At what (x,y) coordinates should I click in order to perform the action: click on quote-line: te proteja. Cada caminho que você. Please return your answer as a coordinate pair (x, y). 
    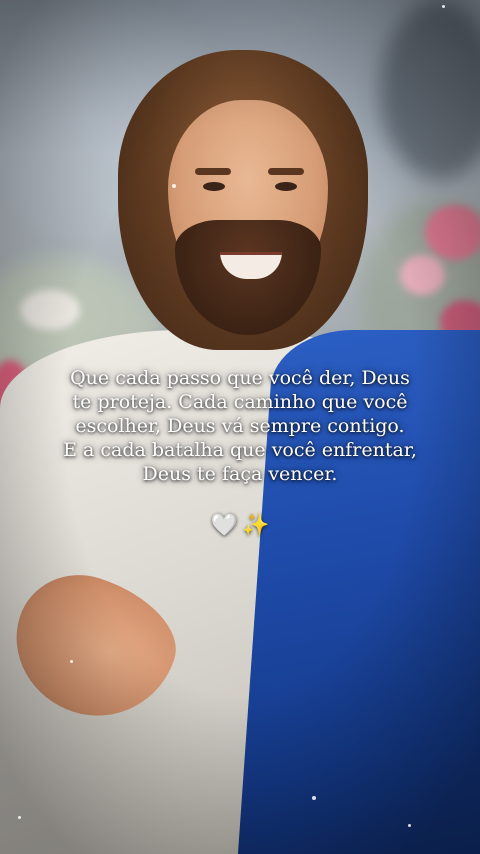
    Looking at the image, I should click on (240, 402).